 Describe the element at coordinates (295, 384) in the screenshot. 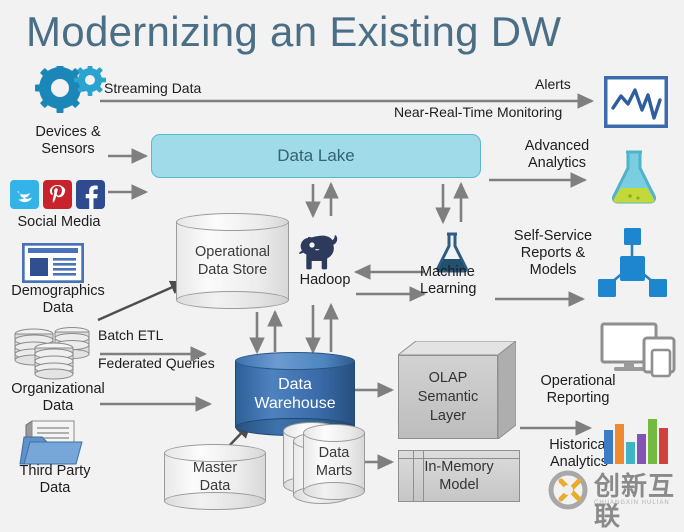

I see `dw-label-line1: Data` at that location.